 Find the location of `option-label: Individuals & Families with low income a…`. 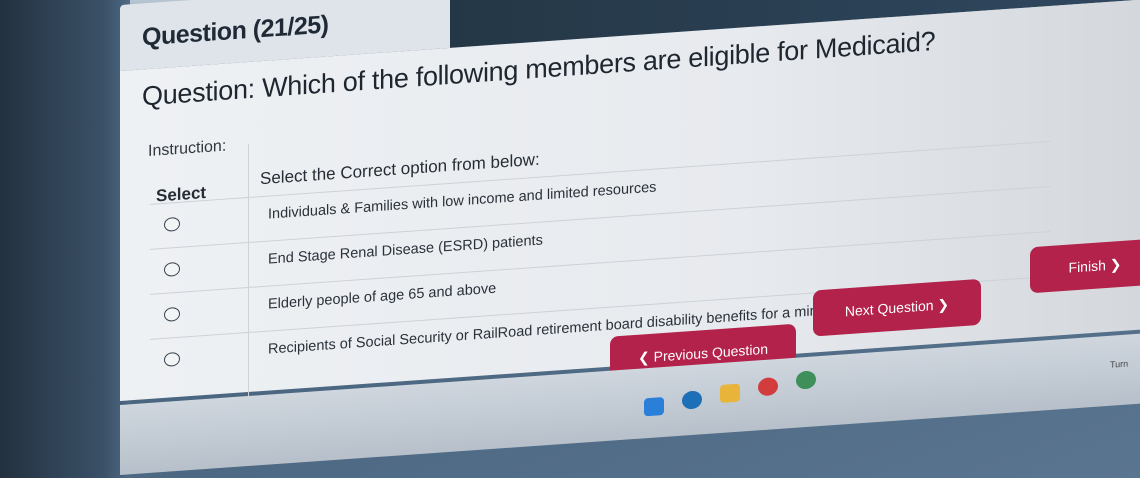

option-label: Individuals & Families with low income a… is located at coordinates (462, 201).